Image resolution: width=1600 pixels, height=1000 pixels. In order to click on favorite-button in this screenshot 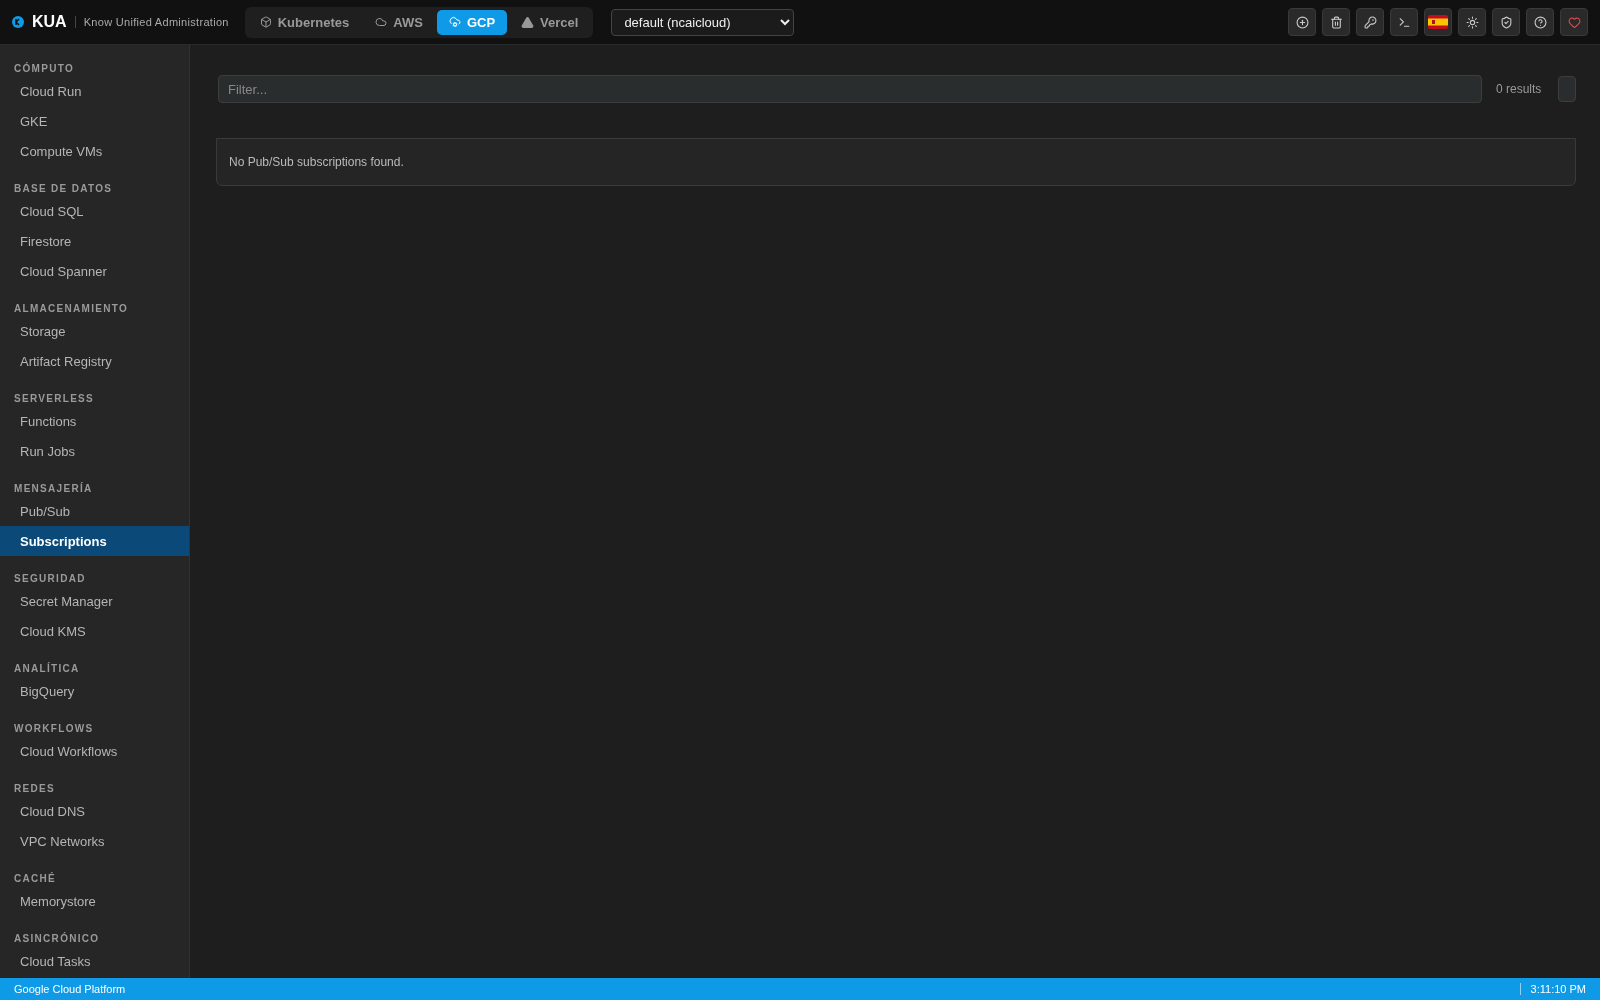, I will do `click(1574, 22)`.